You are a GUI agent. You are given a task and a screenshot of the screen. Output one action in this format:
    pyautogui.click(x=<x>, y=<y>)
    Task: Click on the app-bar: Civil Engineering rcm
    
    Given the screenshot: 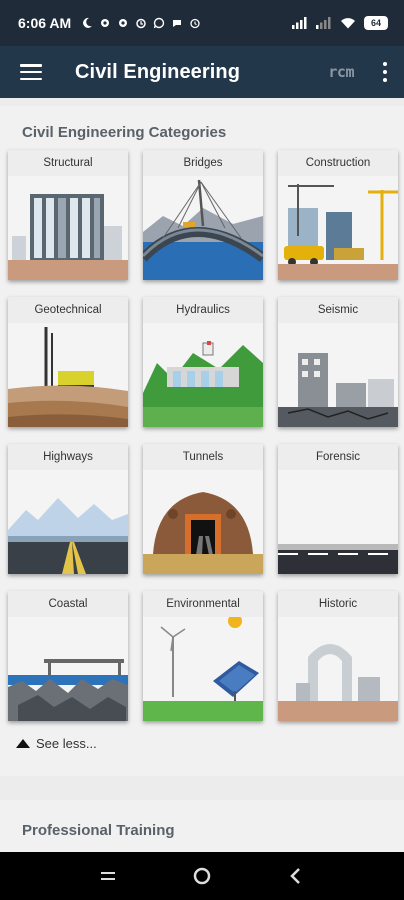 What is the action you would take?
    pyautogui.click(x=202, y=72)
    